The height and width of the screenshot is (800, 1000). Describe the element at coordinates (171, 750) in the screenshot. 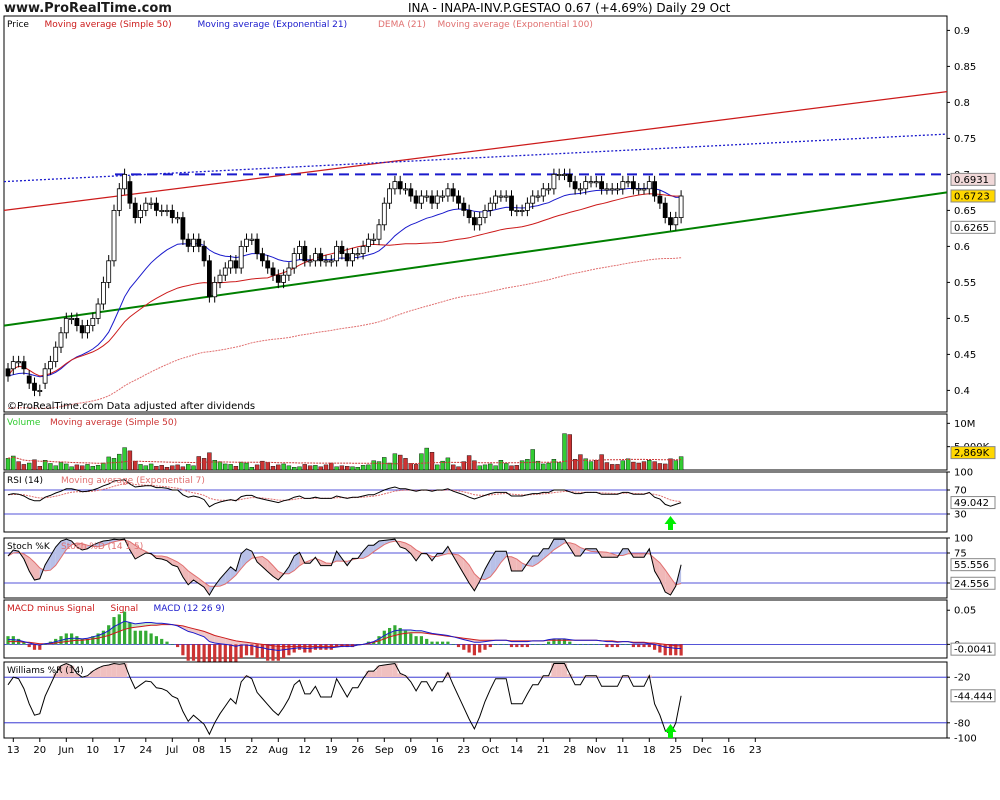

I see `xtick-label-6: Jul` at that location.